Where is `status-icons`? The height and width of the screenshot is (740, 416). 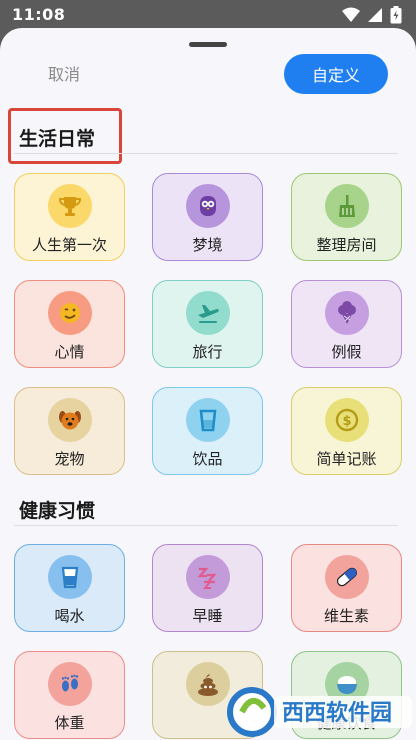 status-icons is located at coordinates (372, 15).